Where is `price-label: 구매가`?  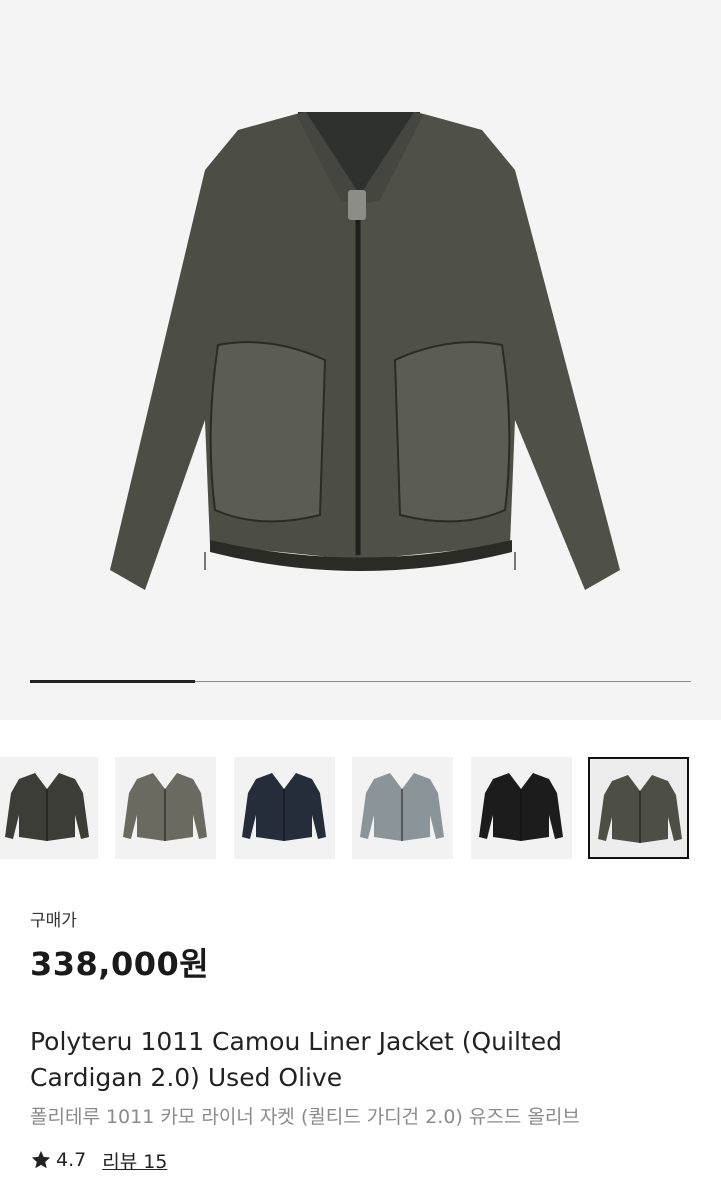
price-label: 구매가 is located at coordinates (53, 921).